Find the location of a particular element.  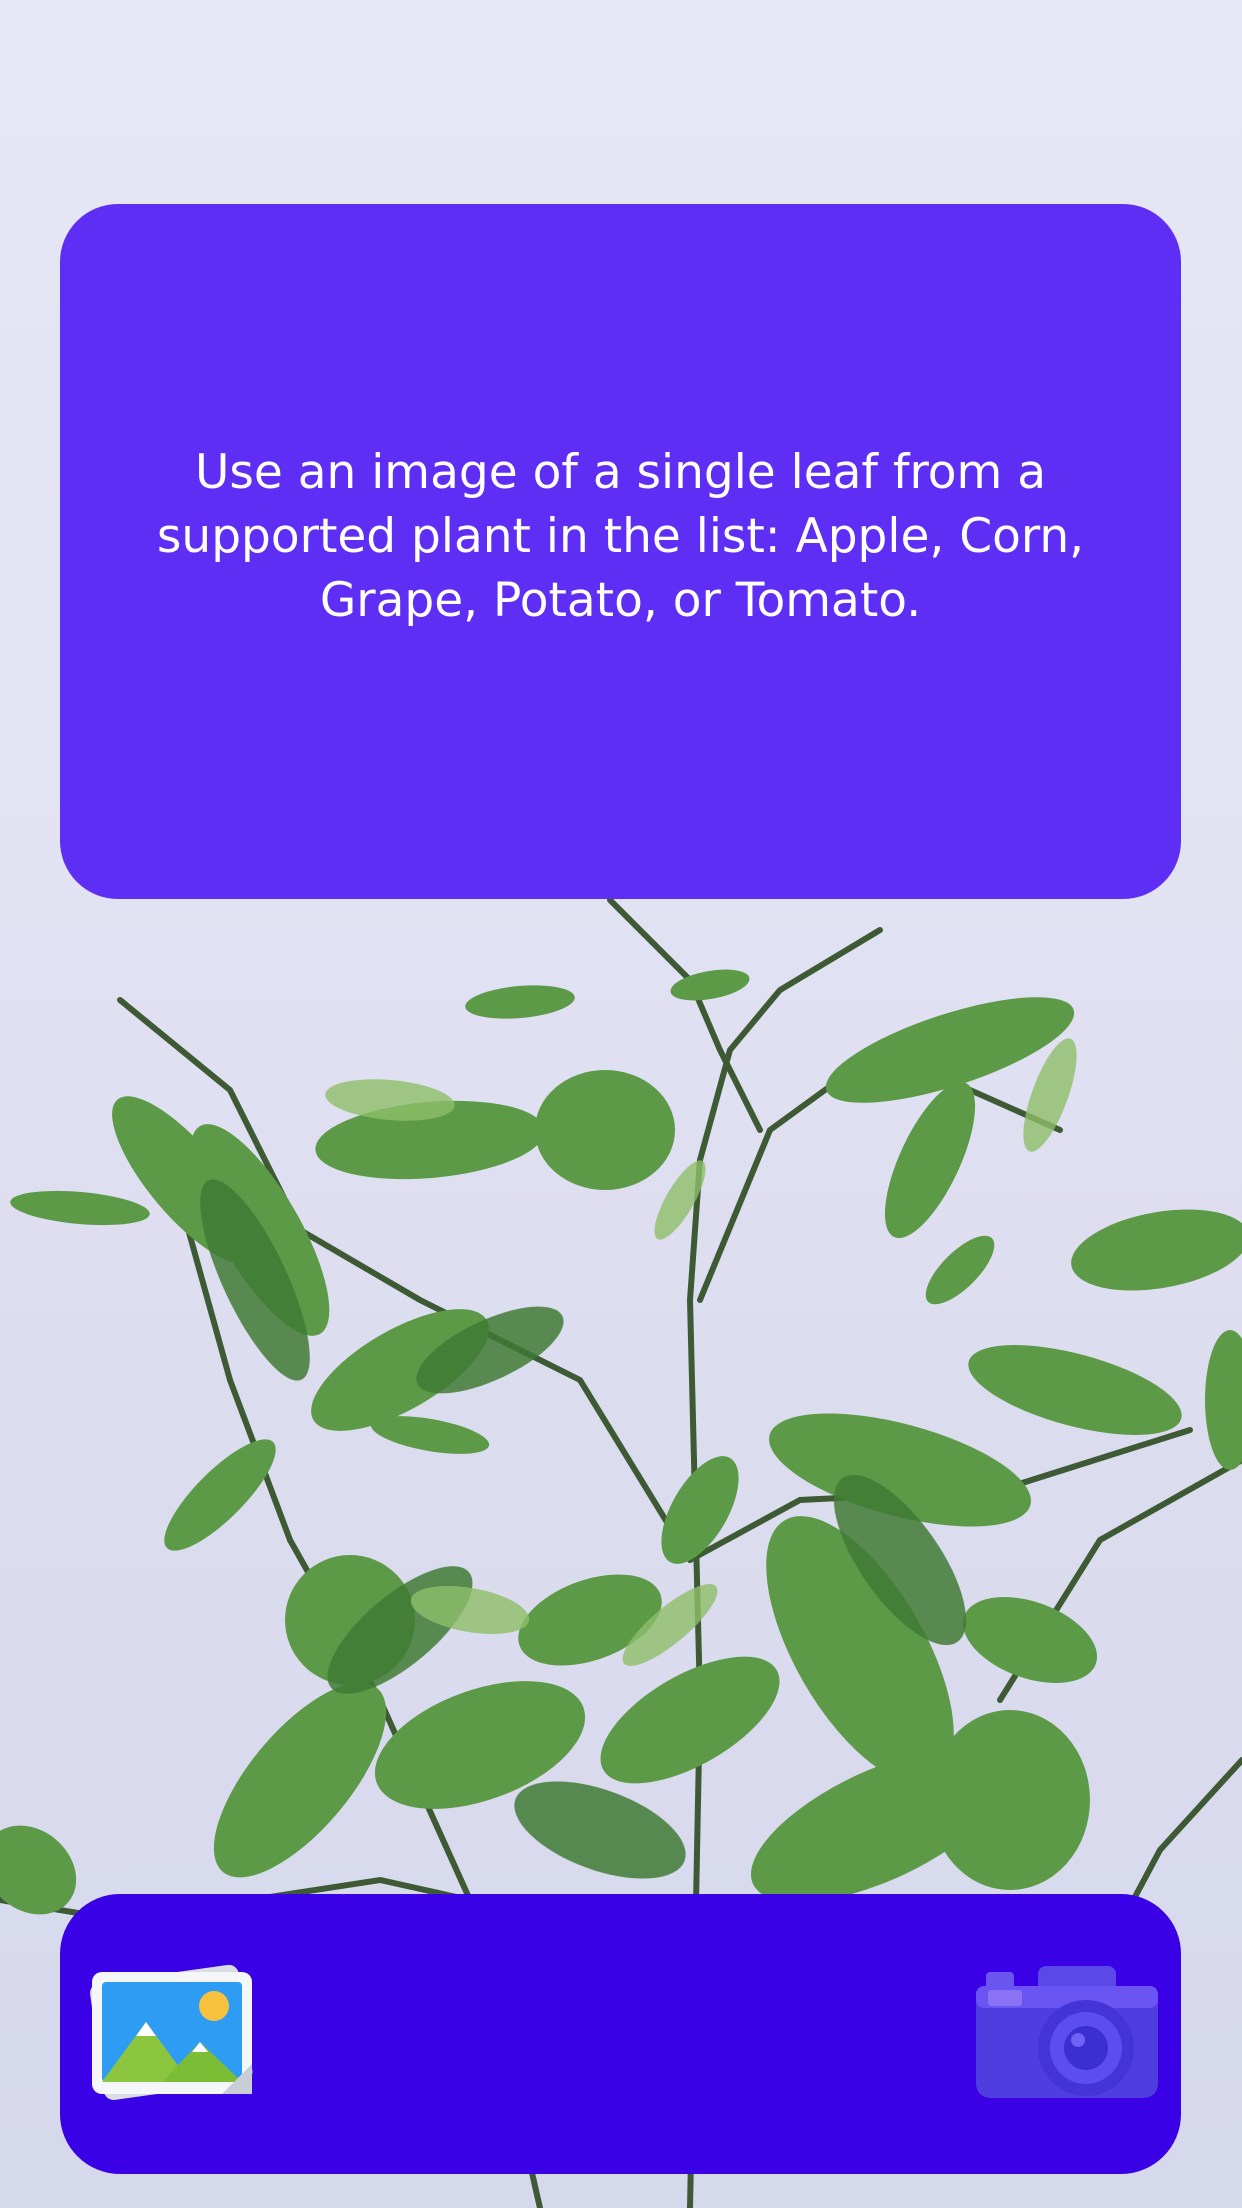

camera-button is located at coordinates (1069, 2034).